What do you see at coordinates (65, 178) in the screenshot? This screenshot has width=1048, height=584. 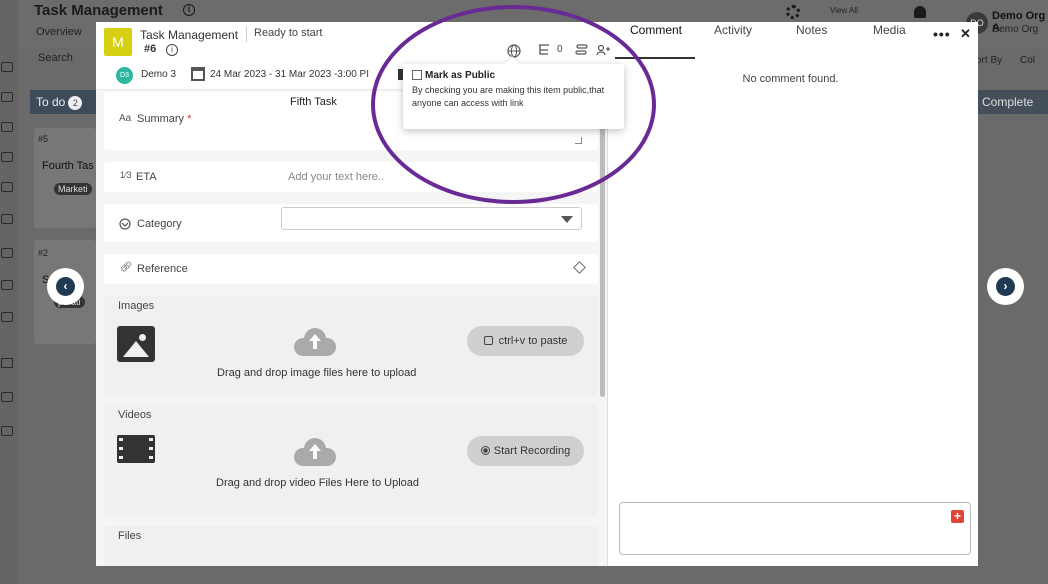 I see `task-card: #5 Fourth Tas Marketi` at bounding box center [65, 178].